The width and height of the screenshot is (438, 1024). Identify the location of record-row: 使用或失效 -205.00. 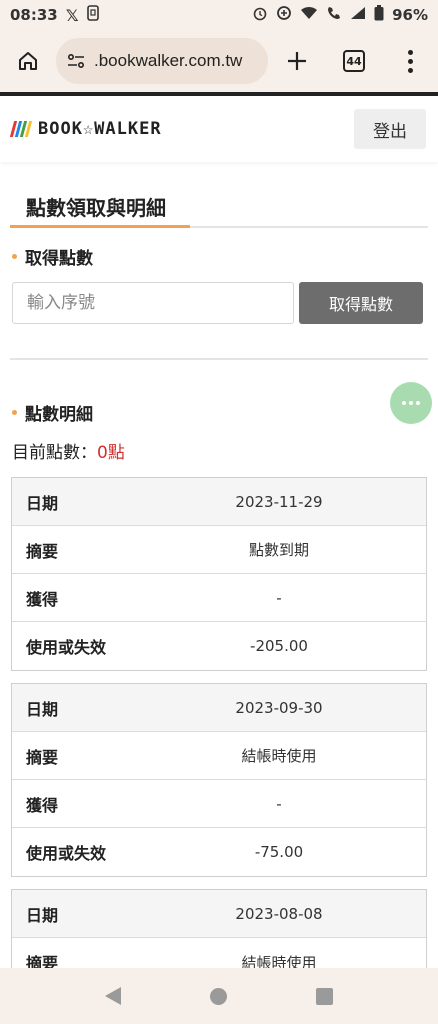
(219, 646).